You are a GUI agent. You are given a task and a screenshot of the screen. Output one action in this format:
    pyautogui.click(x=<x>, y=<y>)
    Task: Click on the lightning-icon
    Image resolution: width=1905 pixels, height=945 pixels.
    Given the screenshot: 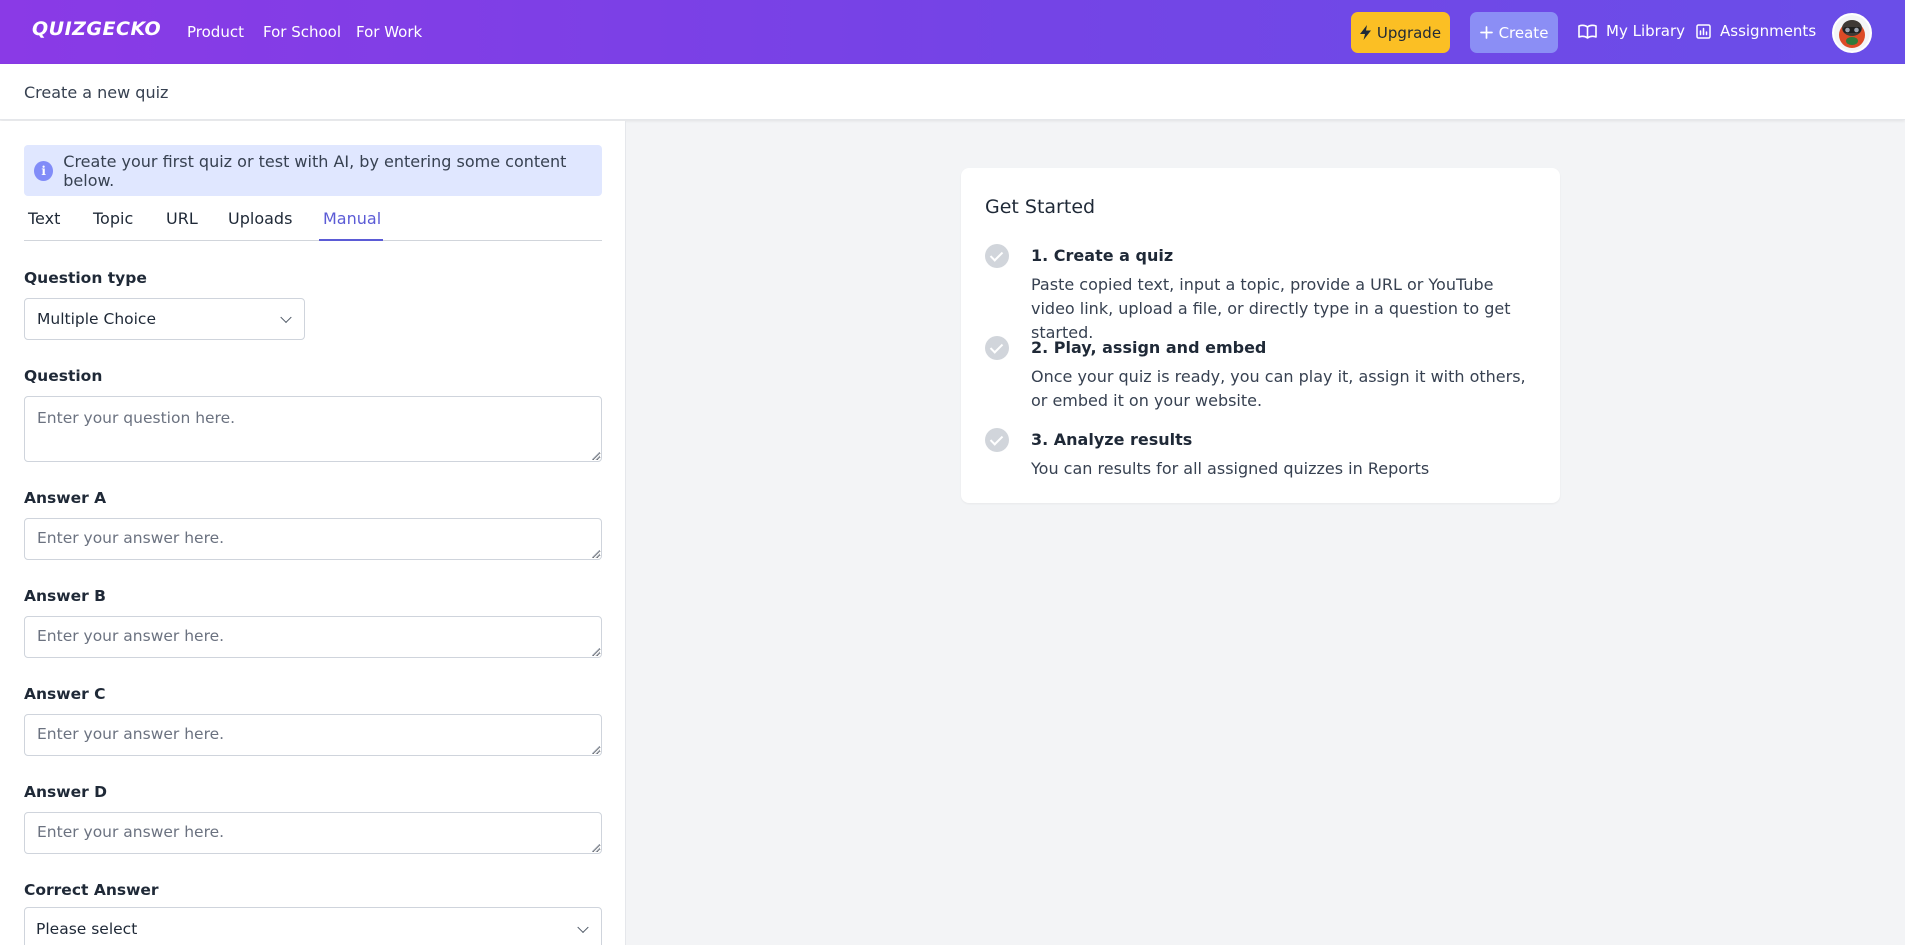 What is the action you would take?
    pyautogui.click(x=1365, y=32)
    